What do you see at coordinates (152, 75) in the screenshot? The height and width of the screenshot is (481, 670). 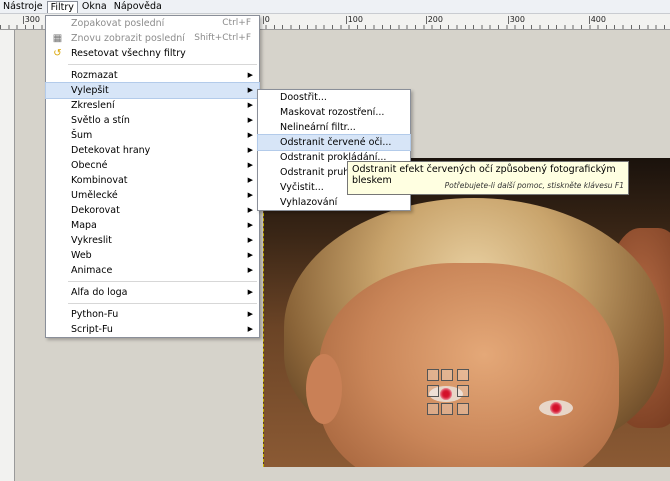 I see `menu-item-blur: Rozmazat ▶` at bounding box center [152, 75].